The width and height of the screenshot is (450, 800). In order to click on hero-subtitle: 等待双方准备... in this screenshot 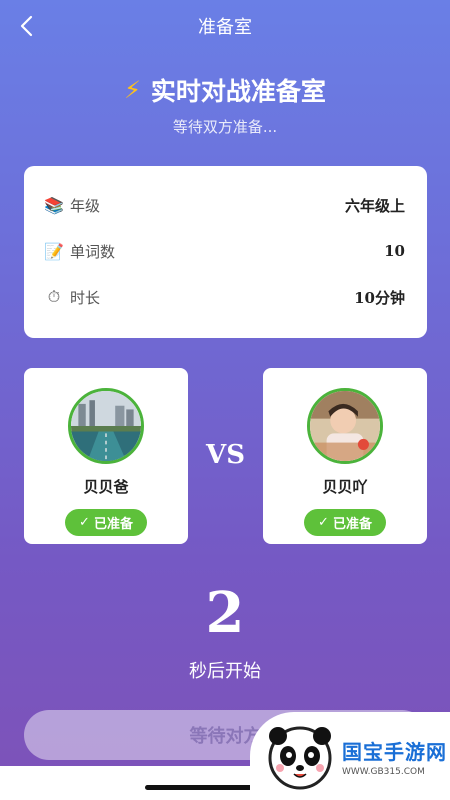, I will do `click(225, 127)`.